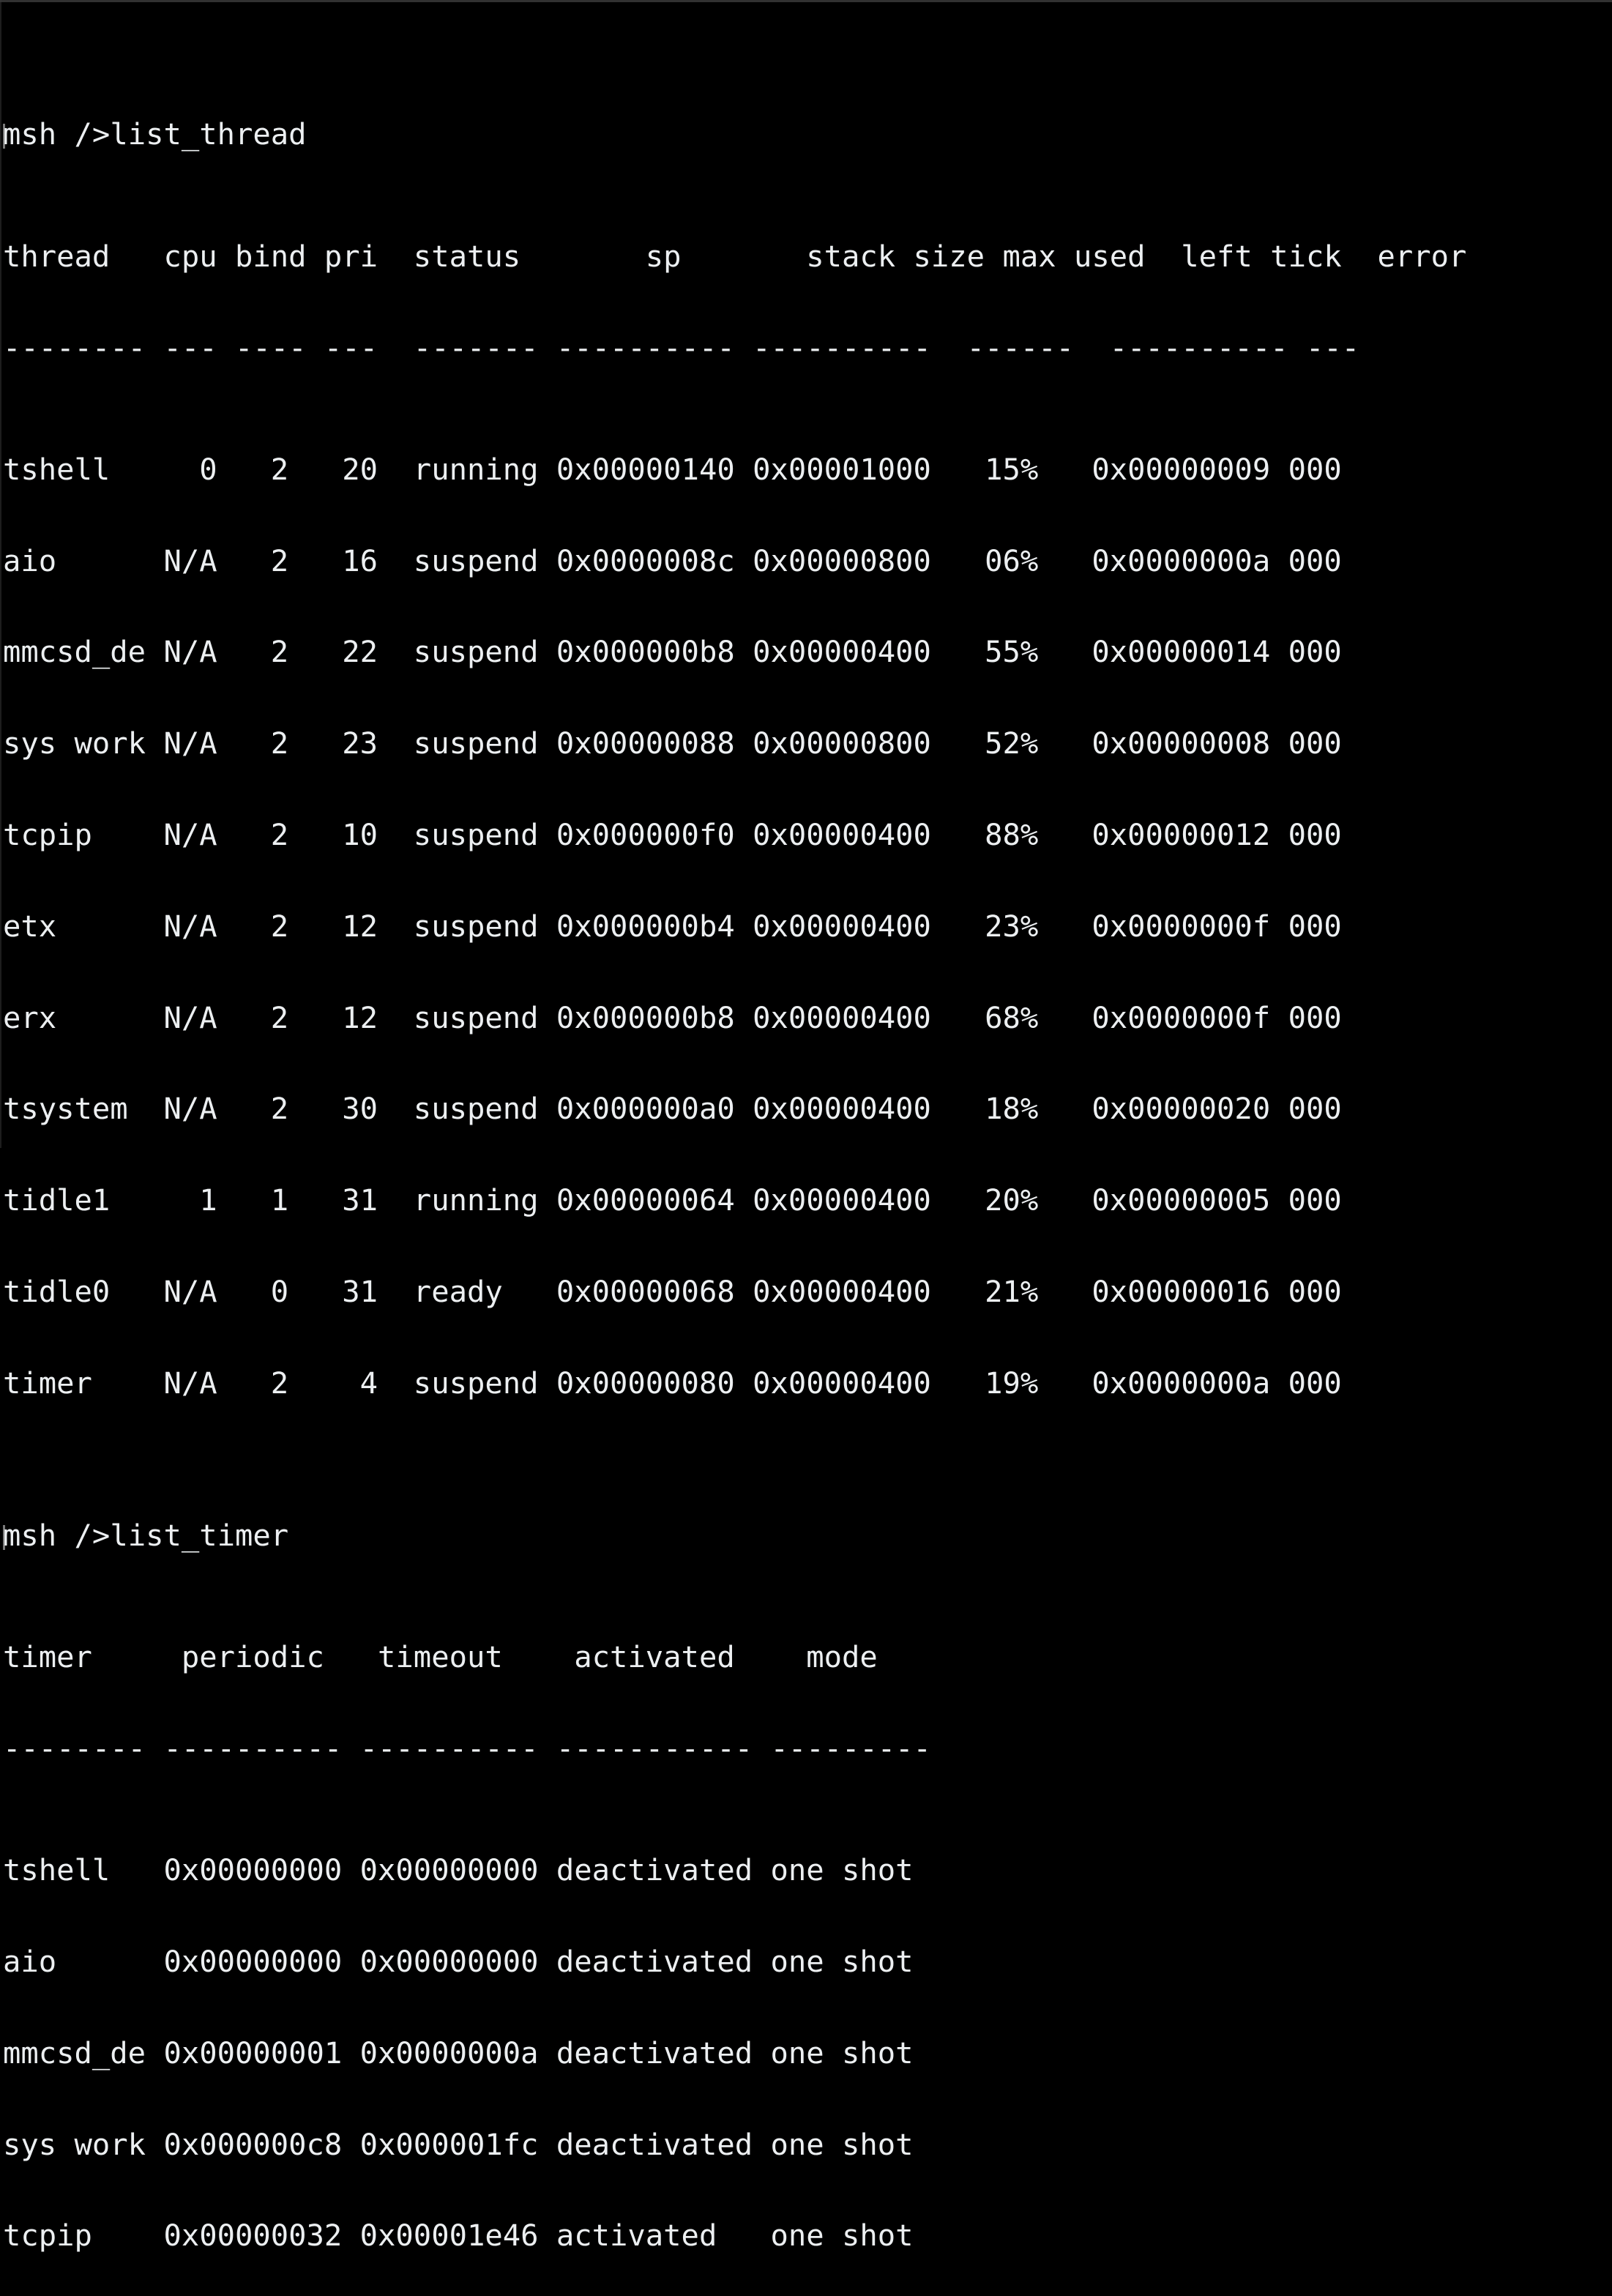  What do you see at coordinates (735, 134) in the screenshot?
I see `command-line-list-thread: msh />list_thread` at bounding box center [735, 134].